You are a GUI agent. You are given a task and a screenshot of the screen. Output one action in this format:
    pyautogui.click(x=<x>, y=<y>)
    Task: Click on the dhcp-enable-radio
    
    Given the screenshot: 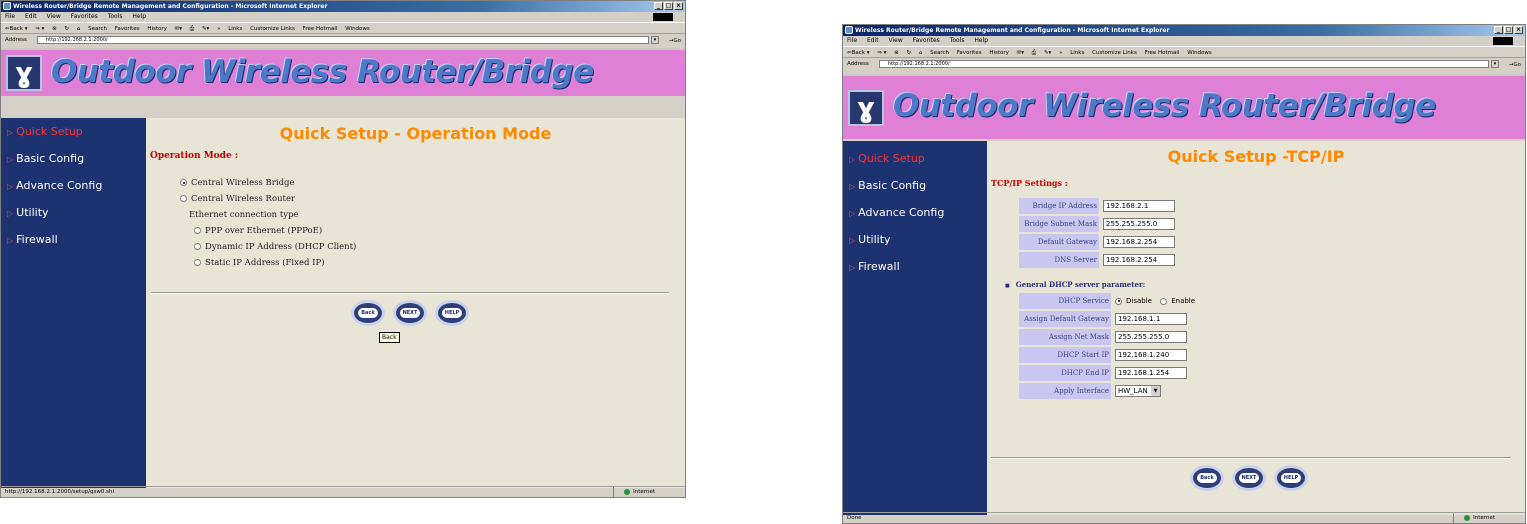 What is the action you would take?
    pyautogui.click(x=1164, y=301)
    